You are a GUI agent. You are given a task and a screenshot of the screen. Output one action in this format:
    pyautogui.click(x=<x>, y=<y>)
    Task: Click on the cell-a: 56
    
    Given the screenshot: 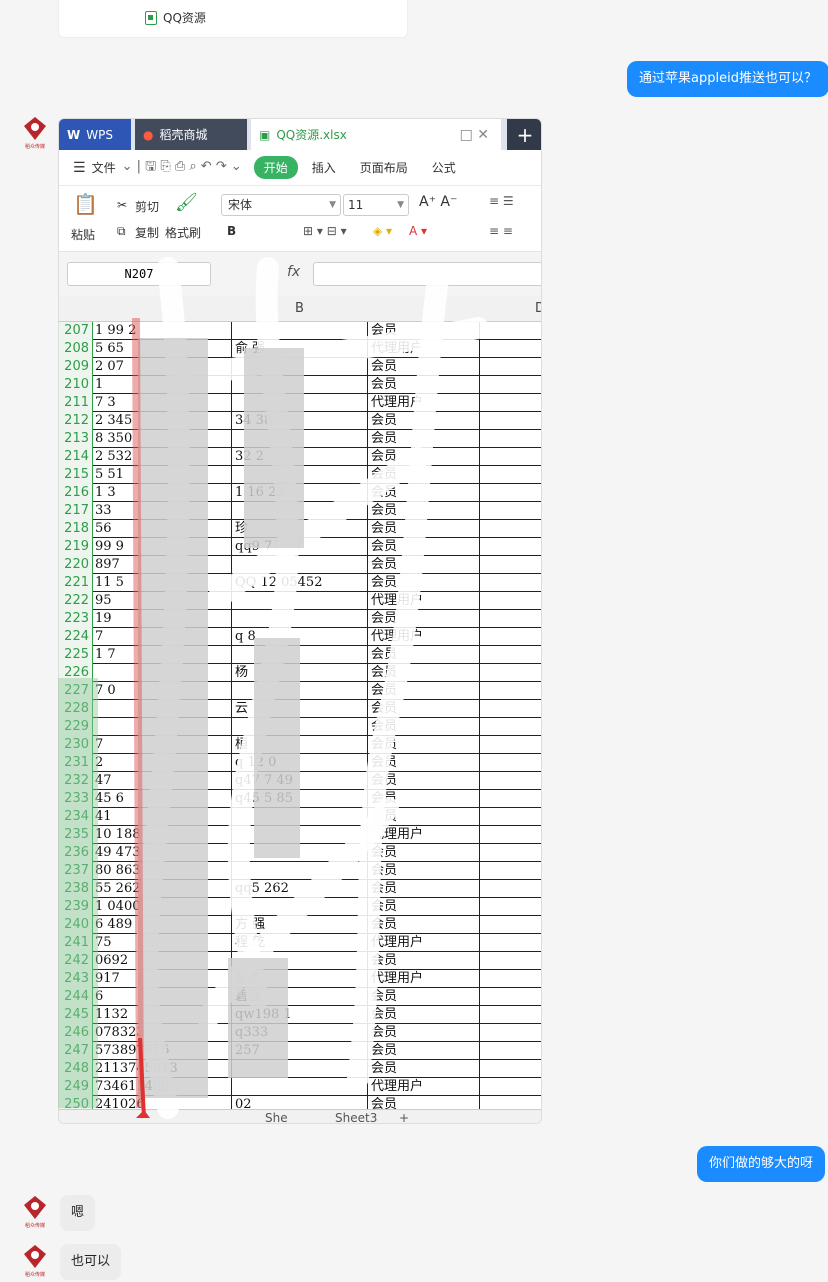 What is the action you would take?
    pyautogui.click(x=163, y=529)
    